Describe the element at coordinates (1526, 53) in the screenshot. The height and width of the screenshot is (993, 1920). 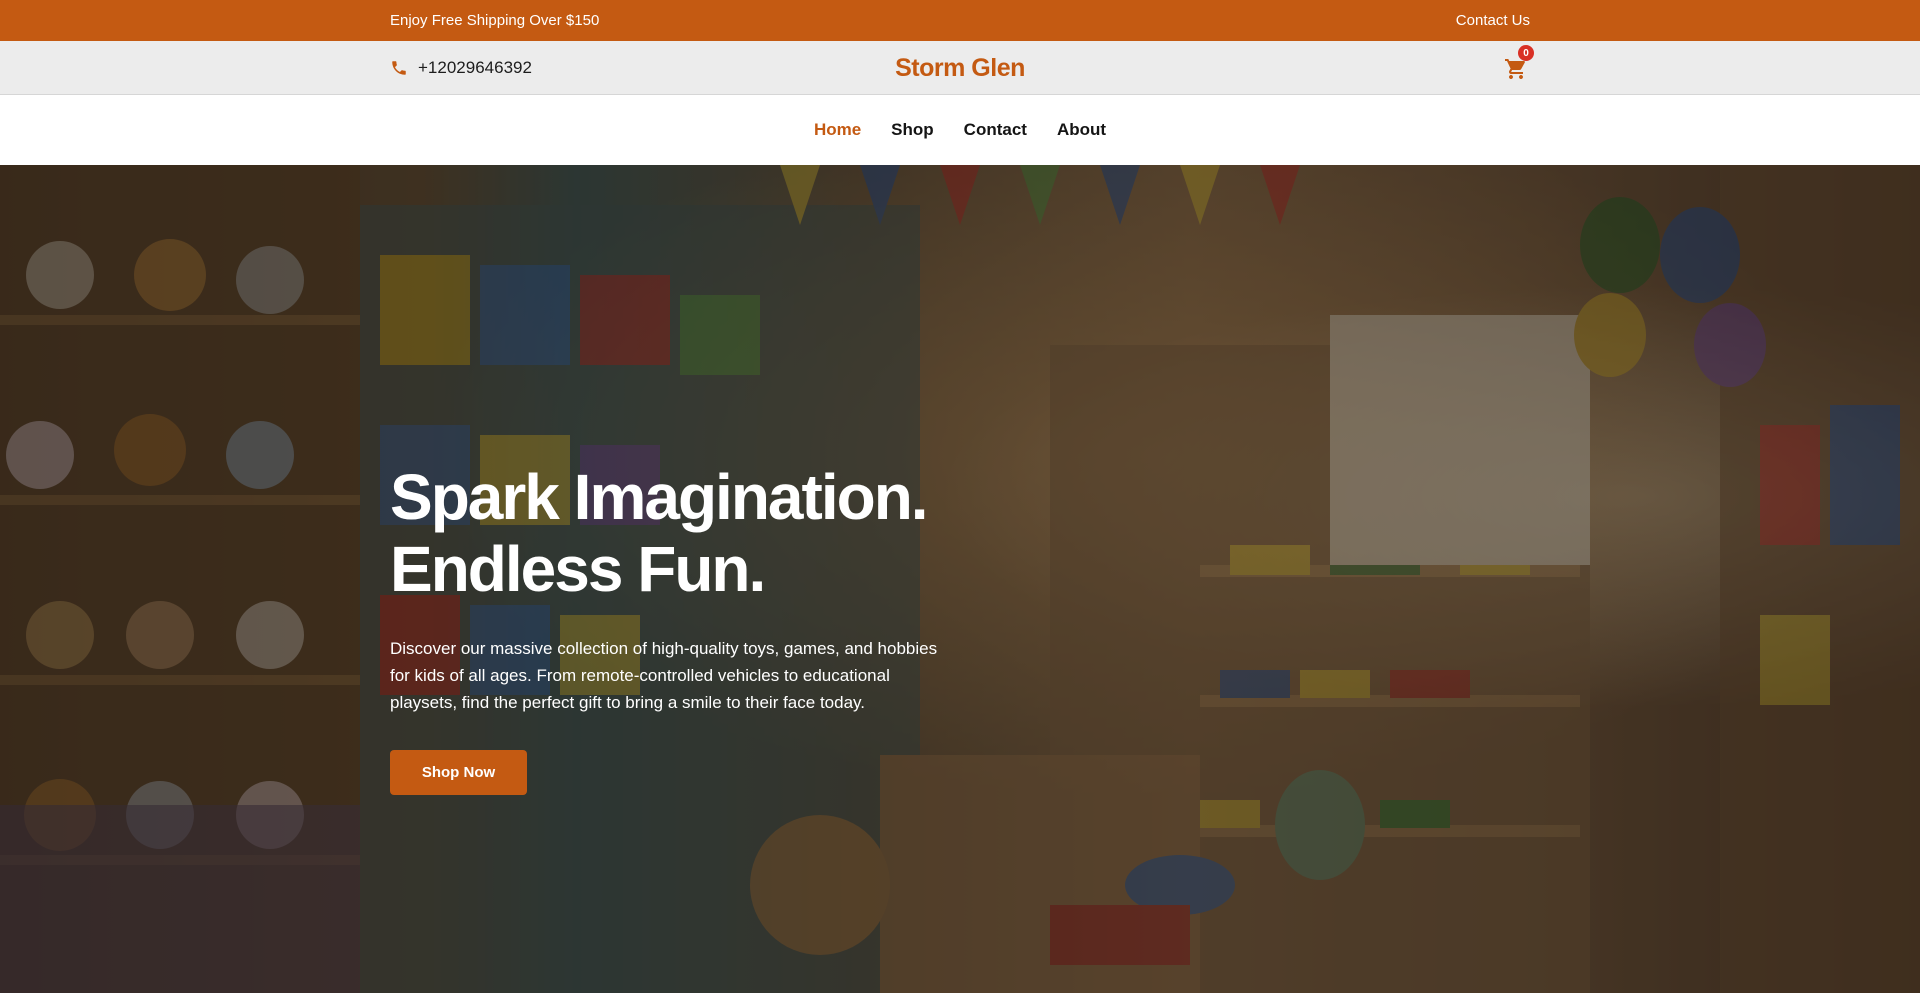
I see `cart-count-badge: 0` at that location.